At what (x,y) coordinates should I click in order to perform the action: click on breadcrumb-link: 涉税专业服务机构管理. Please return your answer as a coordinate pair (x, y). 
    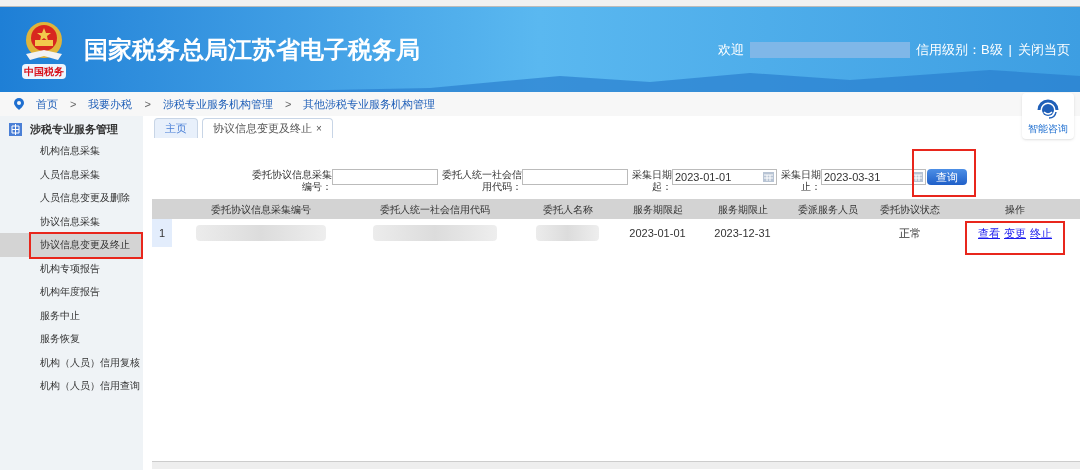
    Looking at the image, I should click on (217, 104).